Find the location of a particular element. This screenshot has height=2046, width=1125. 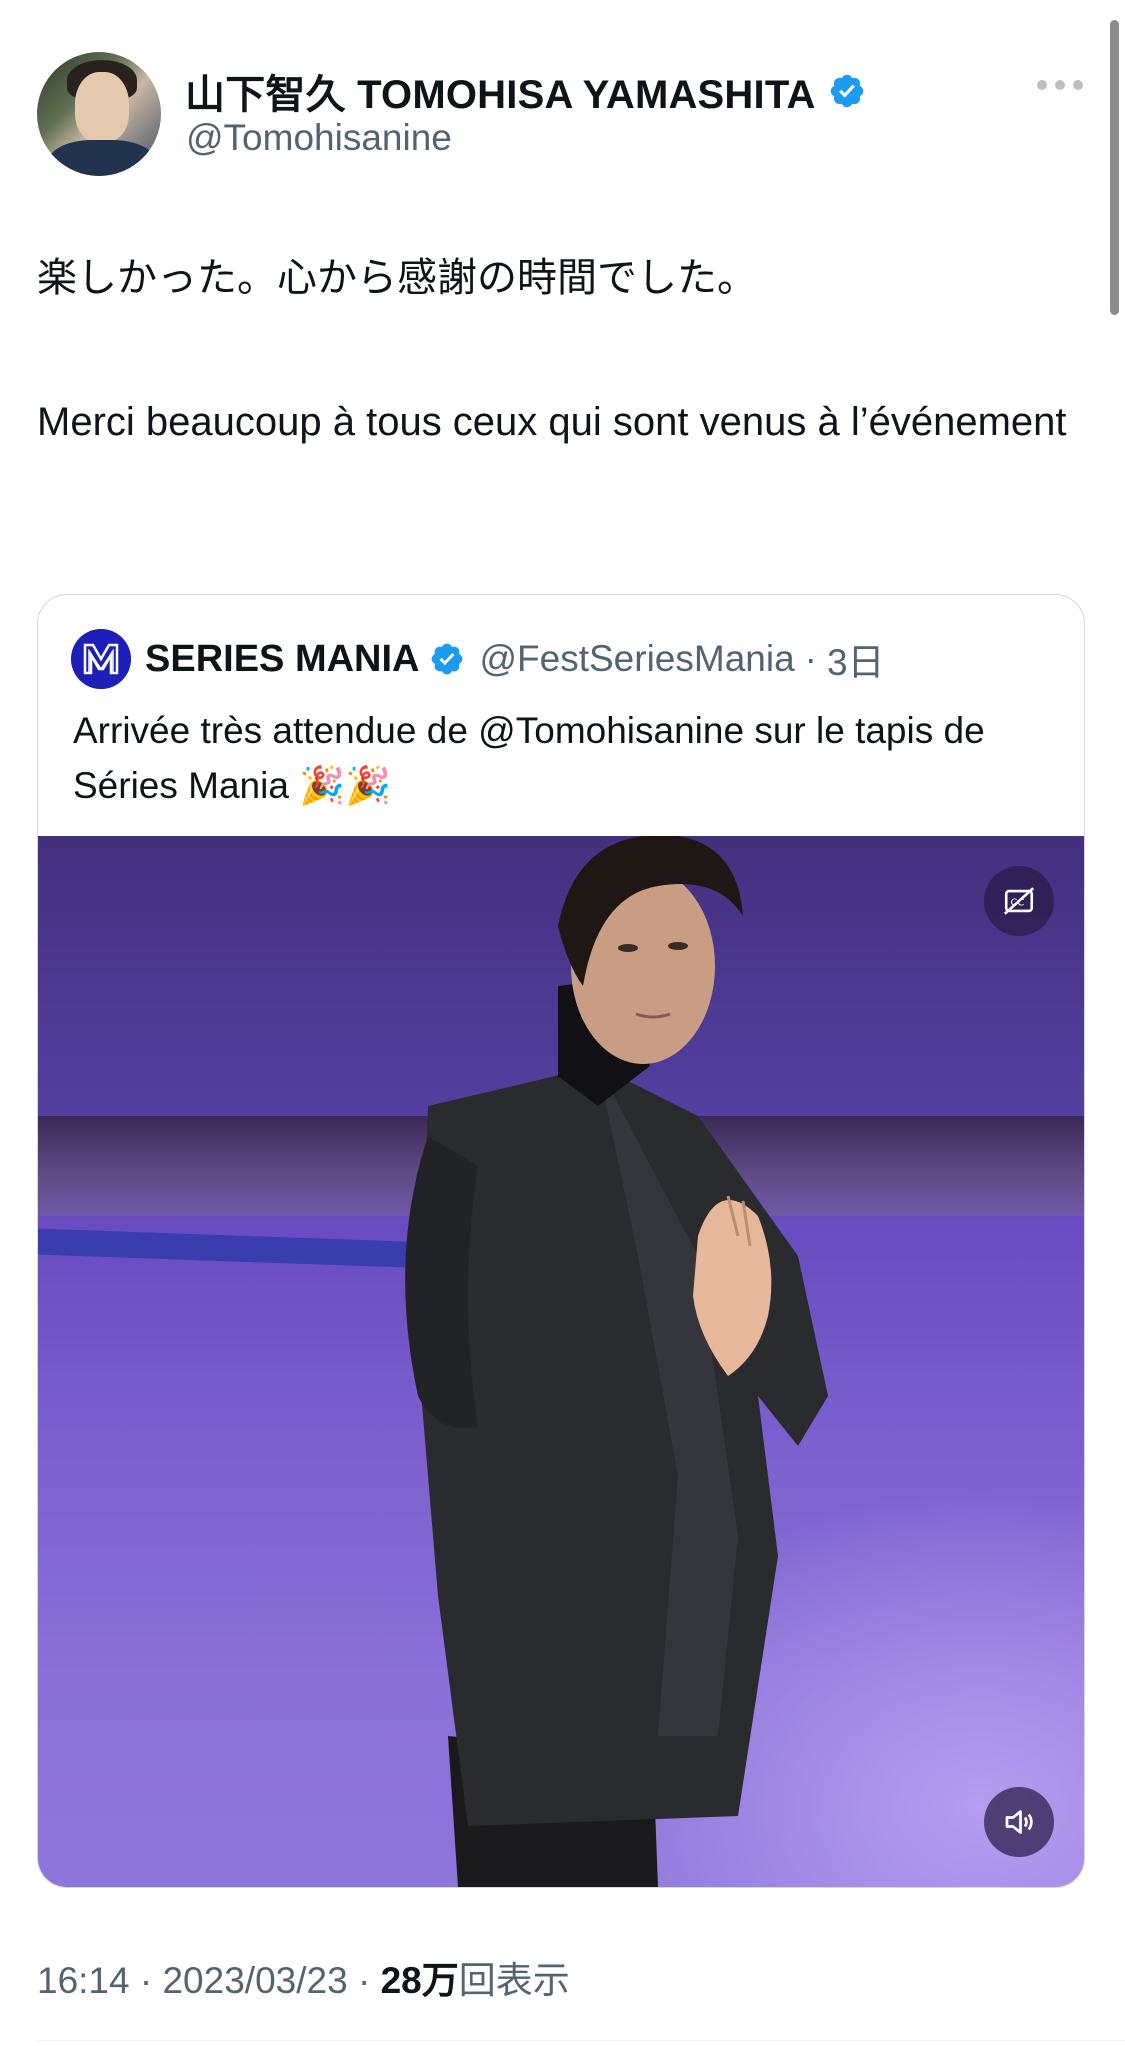

quoted-tweet-header: SERIES MANIA @FestSeriesMania · 3日 is located at coordinates (478, 659).